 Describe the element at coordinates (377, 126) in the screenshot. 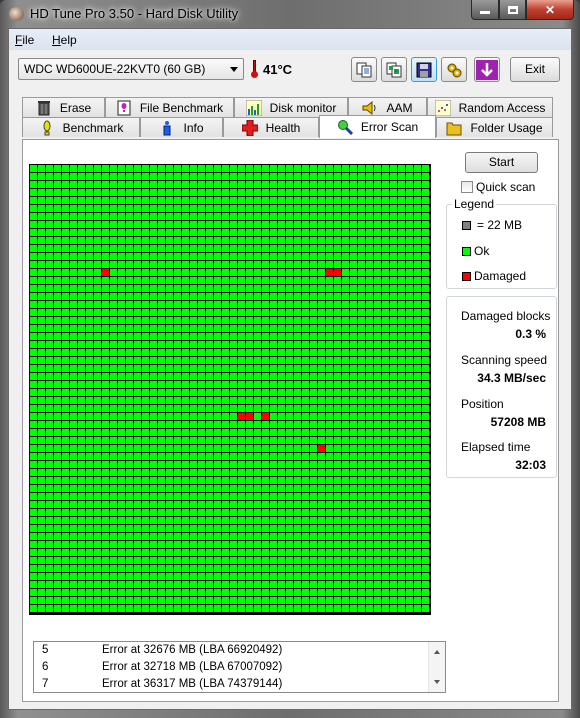

I see `tab-error-scan: Error Scan` at that location.